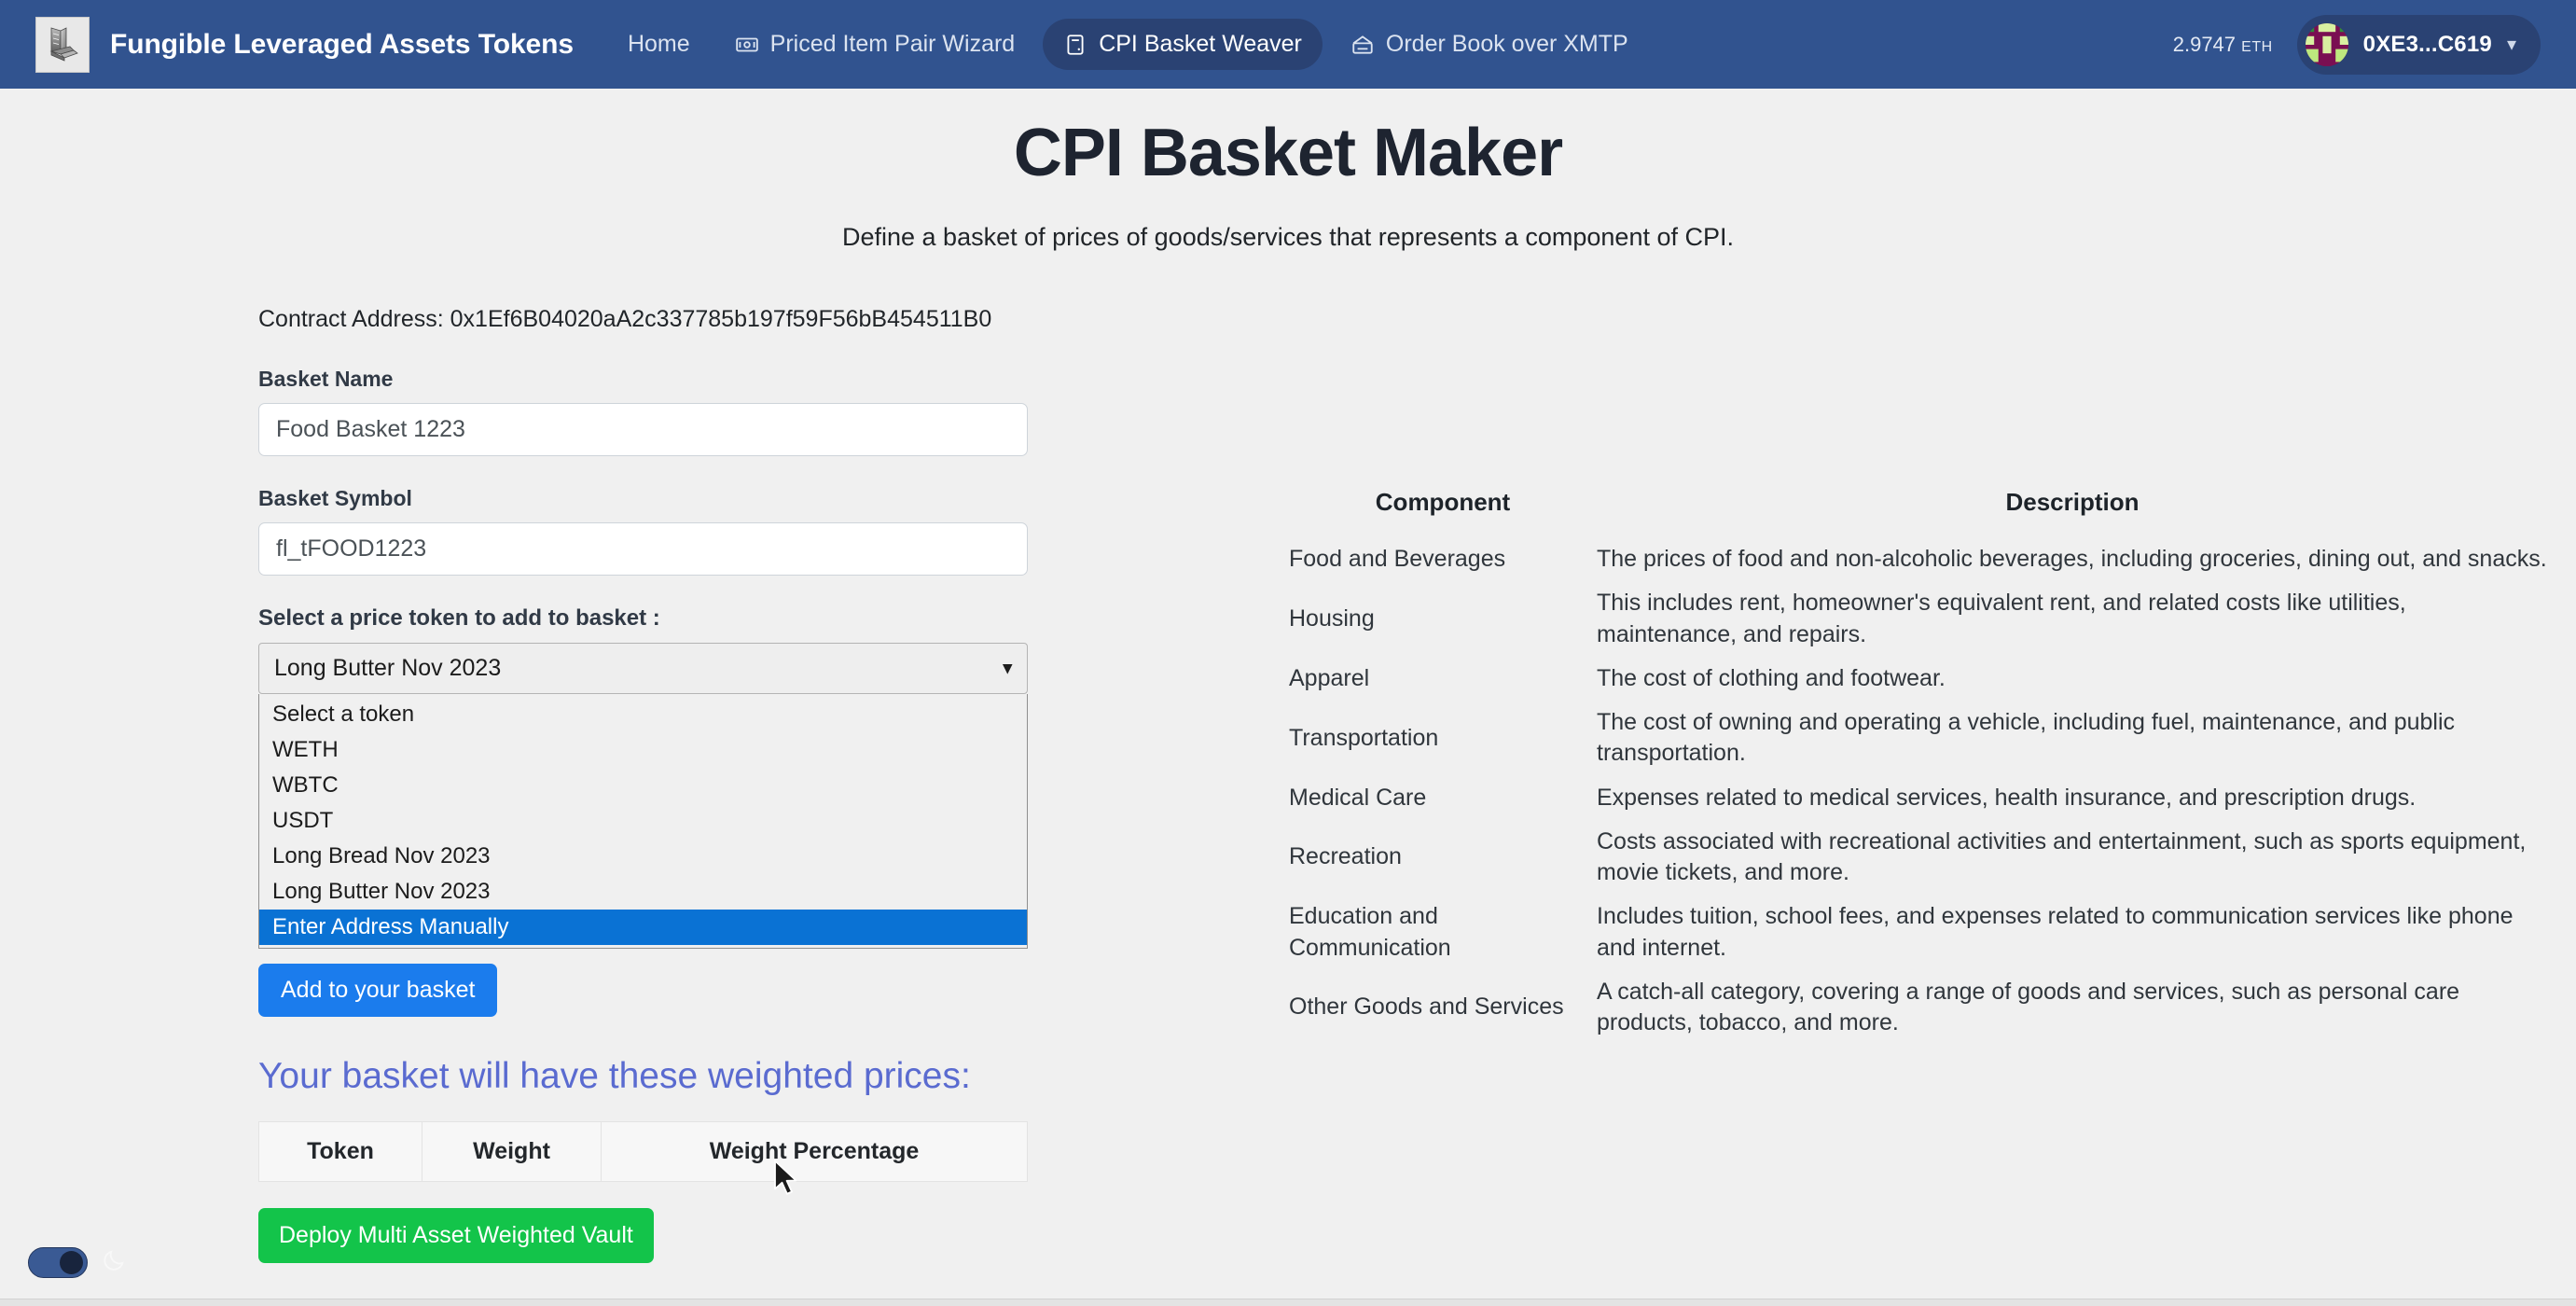 The image size is (2576, 1306). I want to click on option-item: WBTC, so click(643, 785).